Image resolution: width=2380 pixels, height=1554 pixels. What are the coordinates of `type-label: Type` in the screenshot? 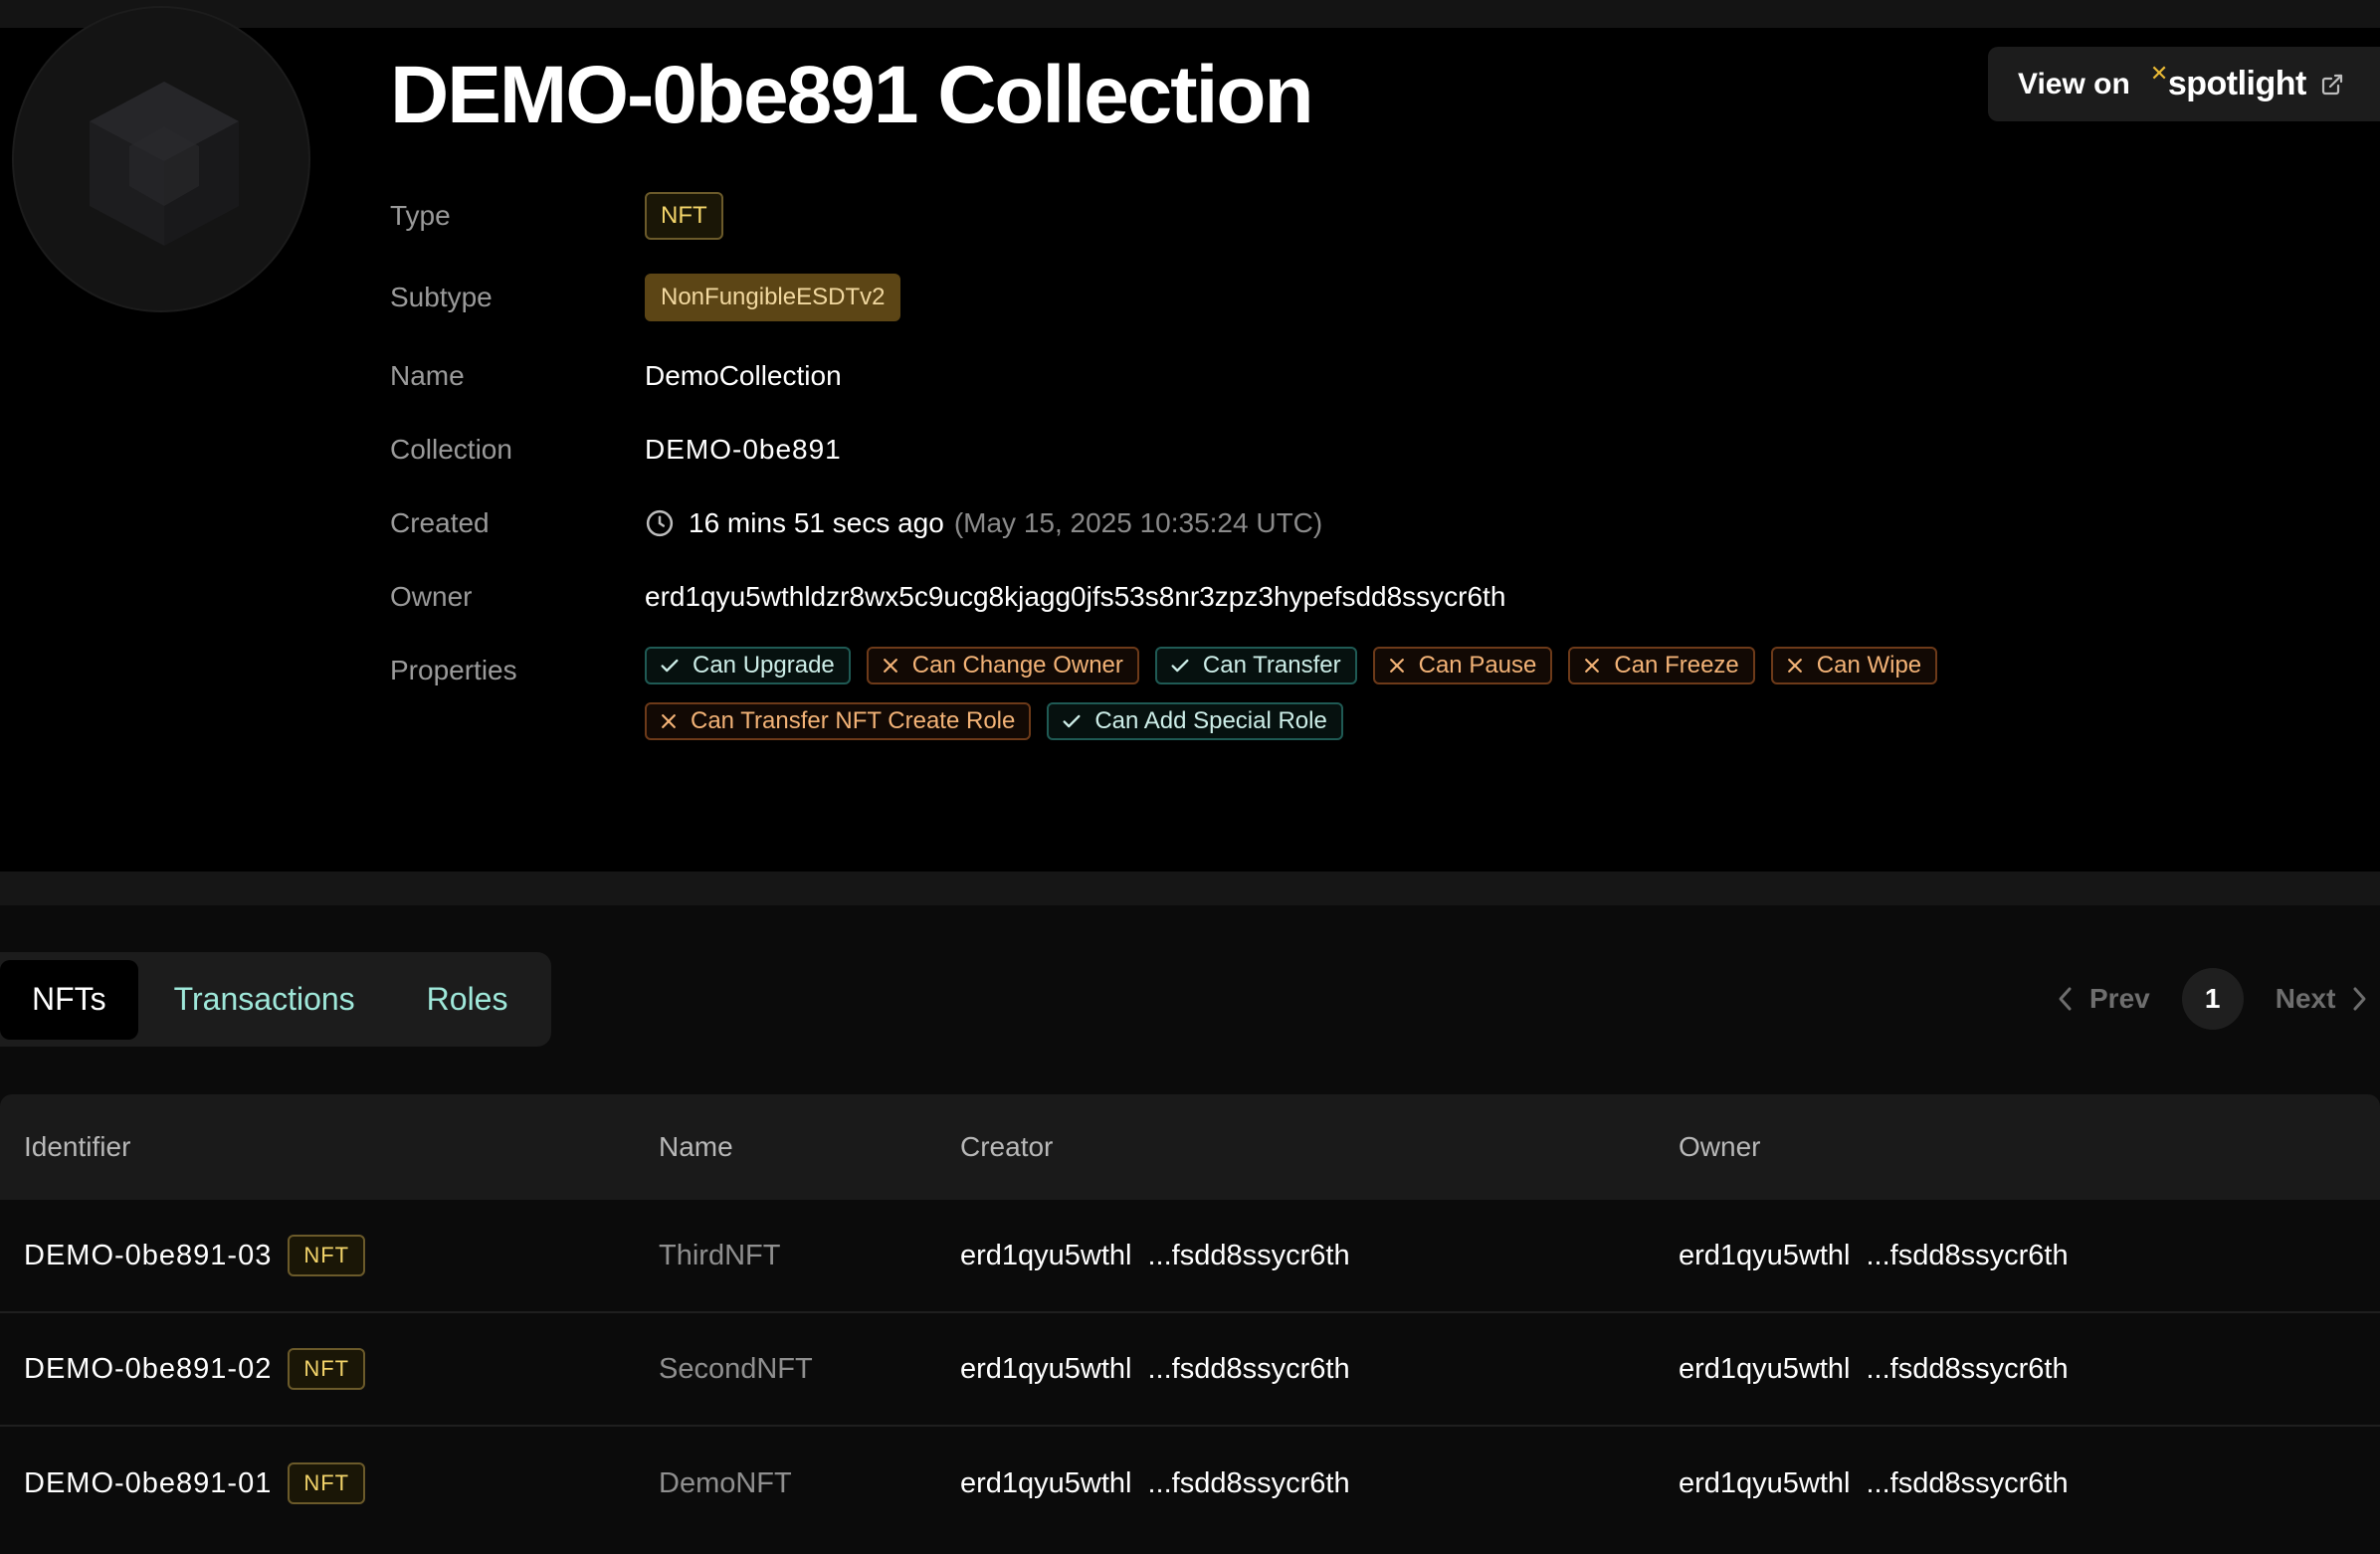 It's located at (420, 215).